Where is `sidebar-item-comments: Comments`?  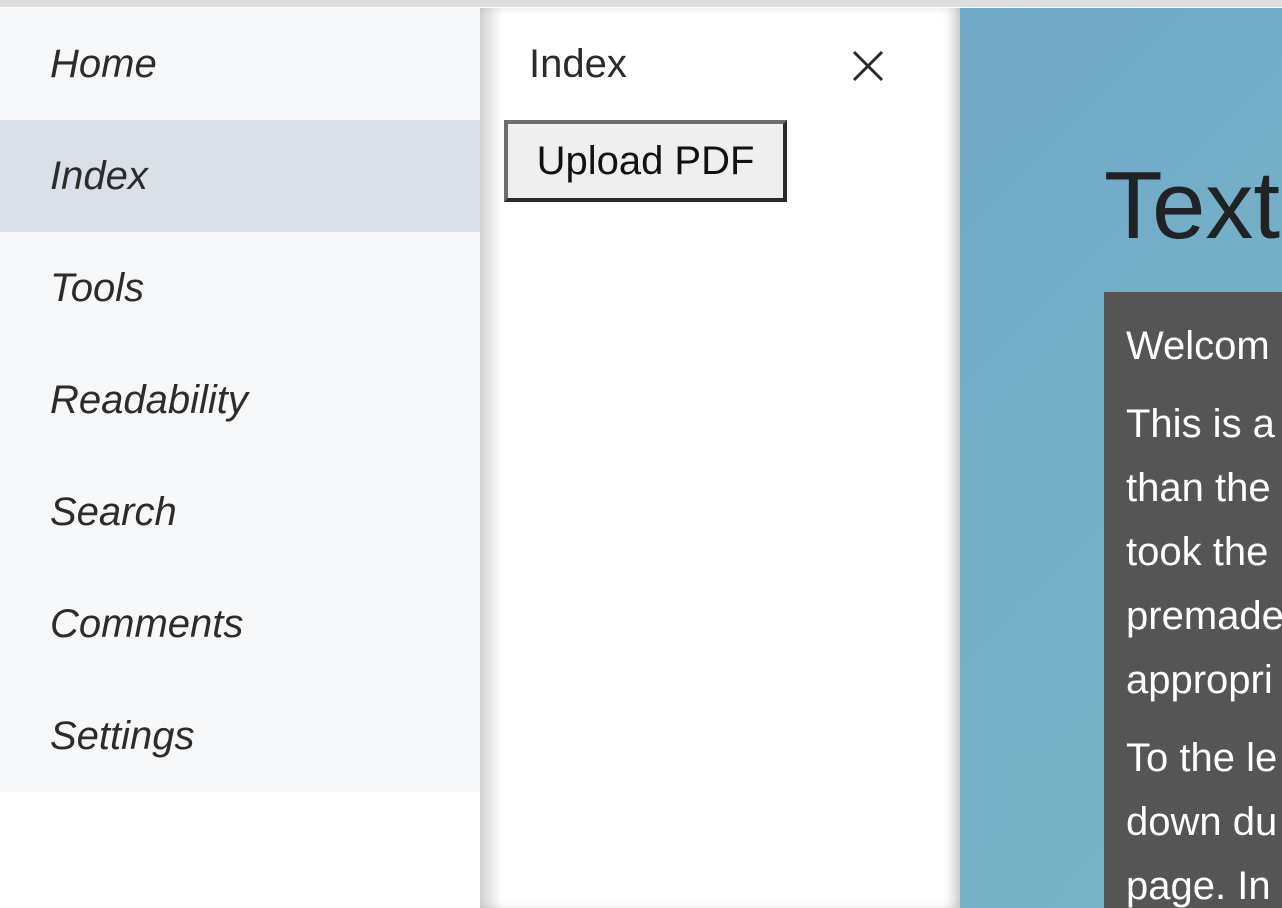
sidebar-item-comments: Comments is located at coordinates (240, 624).